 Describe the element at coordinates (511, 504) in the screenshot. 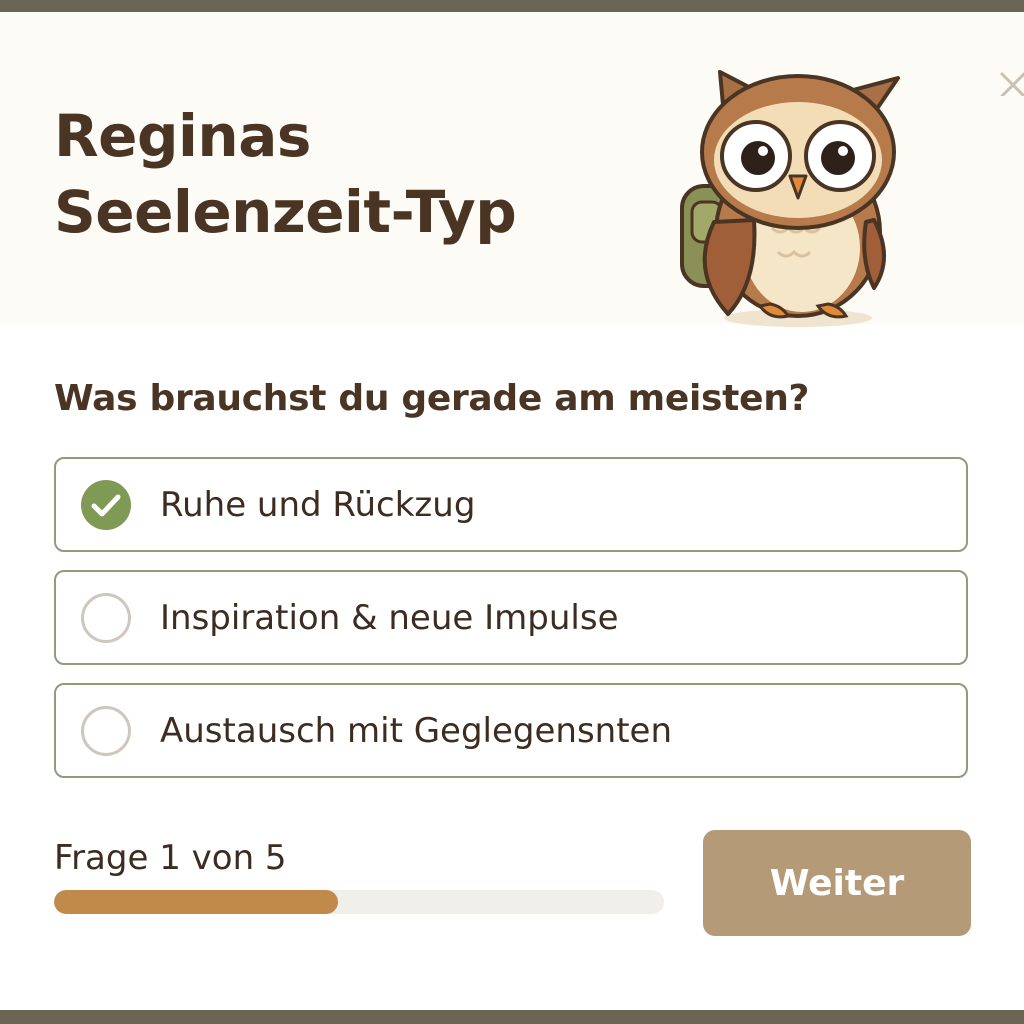

I see `answer-option-1: Ruhe und Rückzug` at that location.